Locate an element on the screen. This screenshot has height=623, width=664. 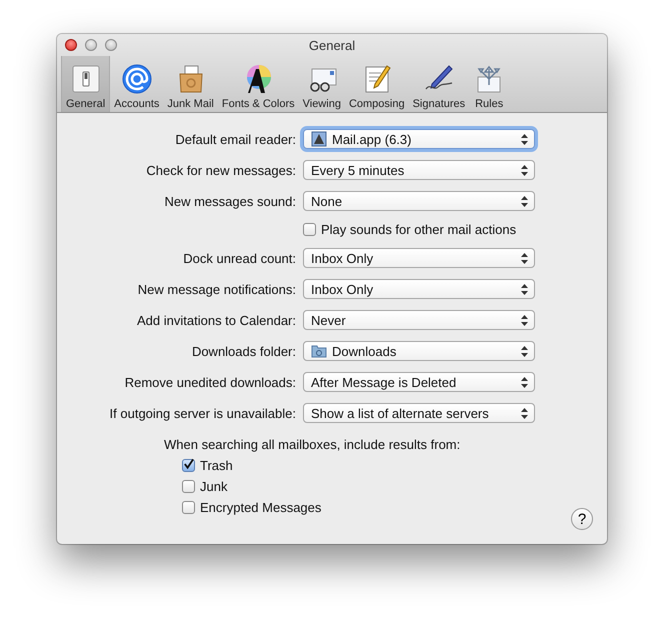
window-title: General is located at coordinates (332, 45).